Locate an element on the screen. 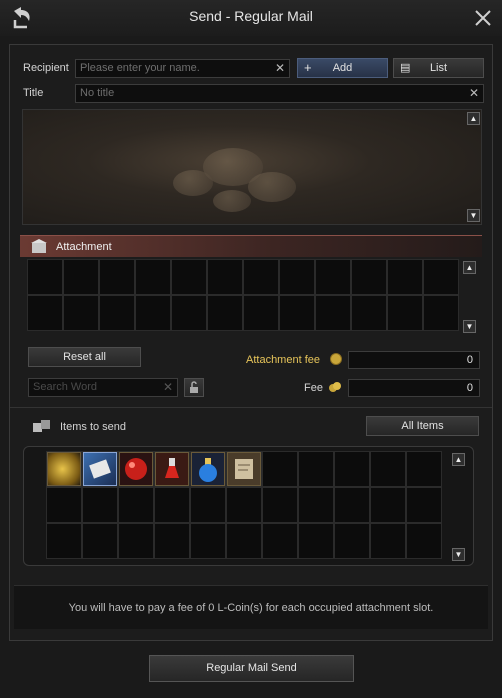 The width and height of the screenshot is (502, 698). reset-all-button: Reset all is located at coordinates (84, 357).